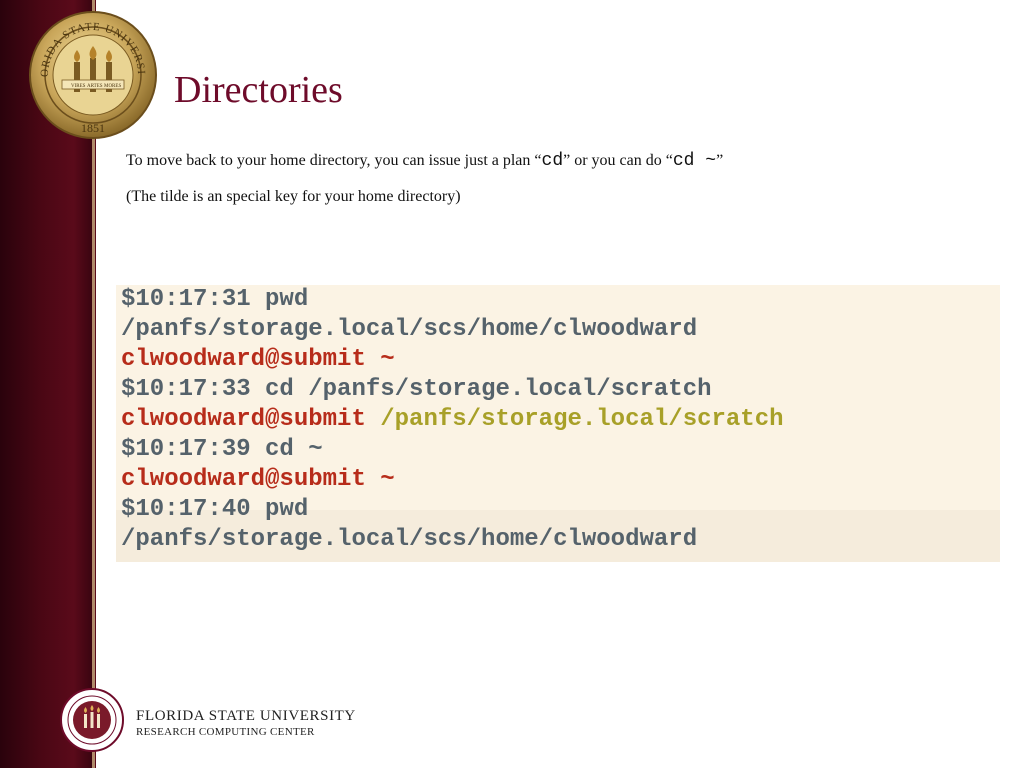  I want to click on slide-title: Directories, so click(258, 90).